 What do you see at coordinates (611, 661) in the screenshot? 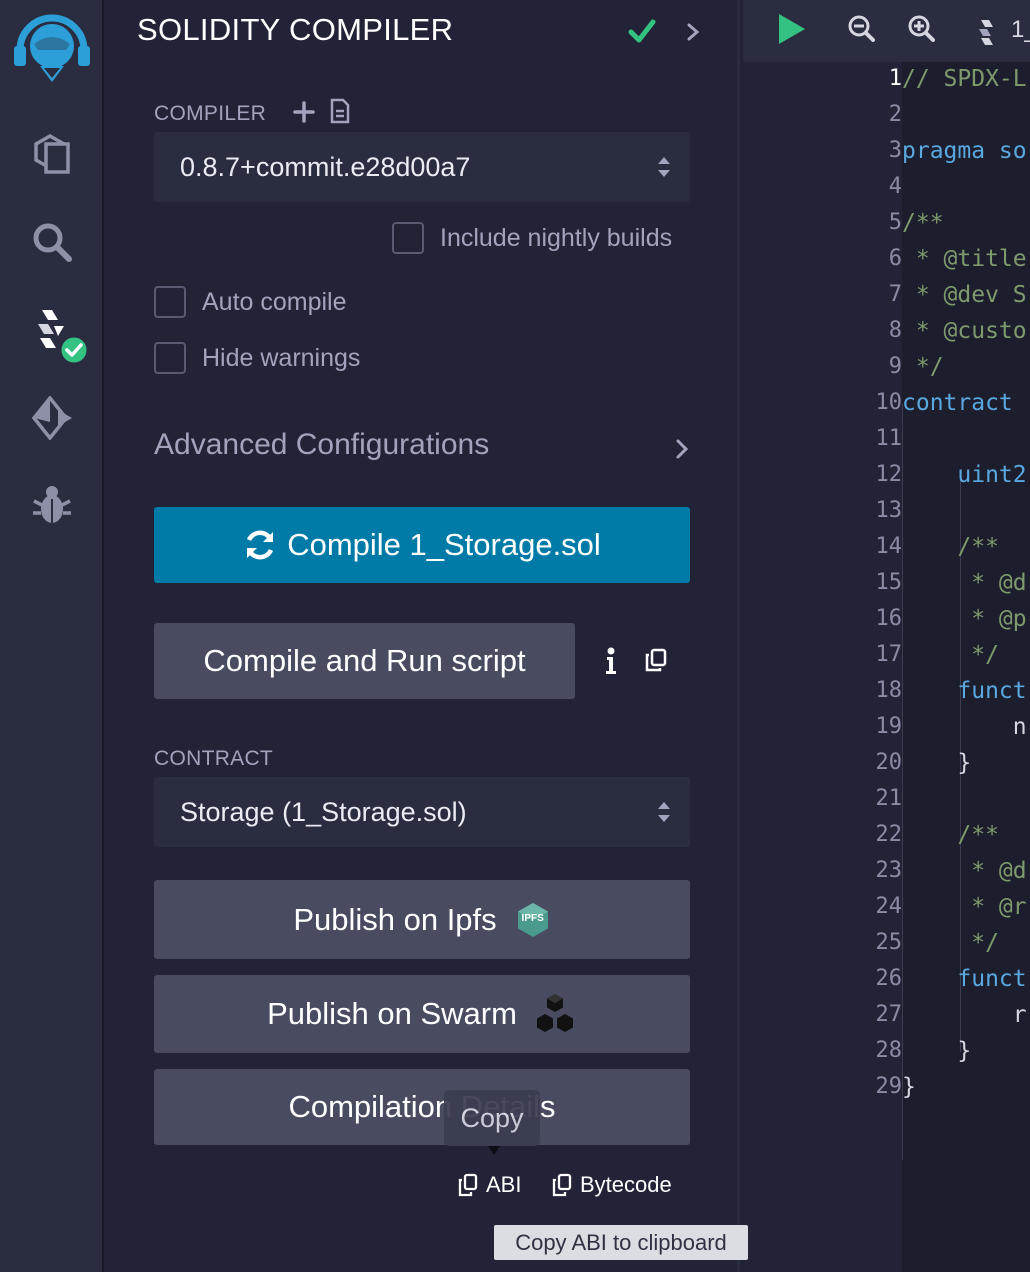
I see `info-icon` at bounding box center [611, 661].